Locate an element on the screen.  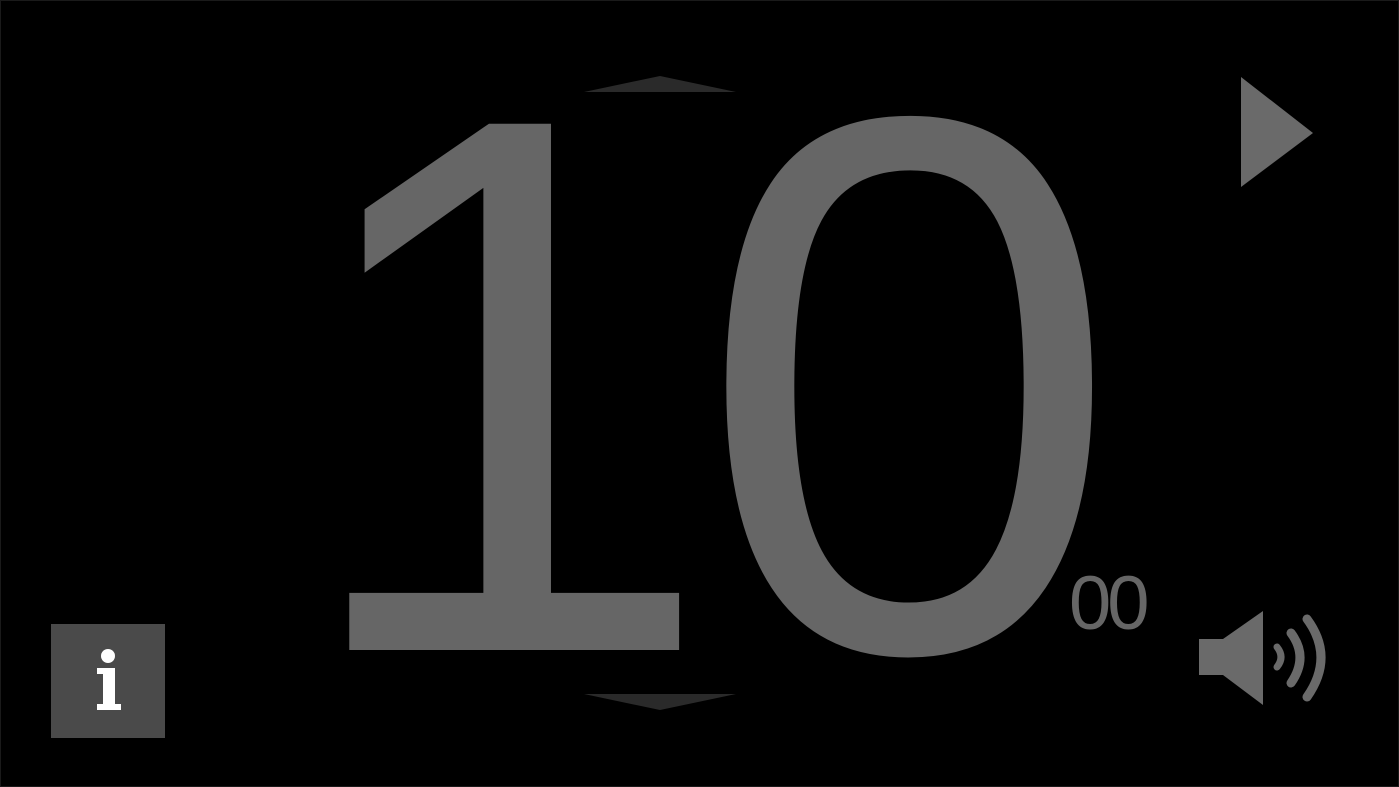
decrease-minutes-arrow is located at coordinates (660, 702).